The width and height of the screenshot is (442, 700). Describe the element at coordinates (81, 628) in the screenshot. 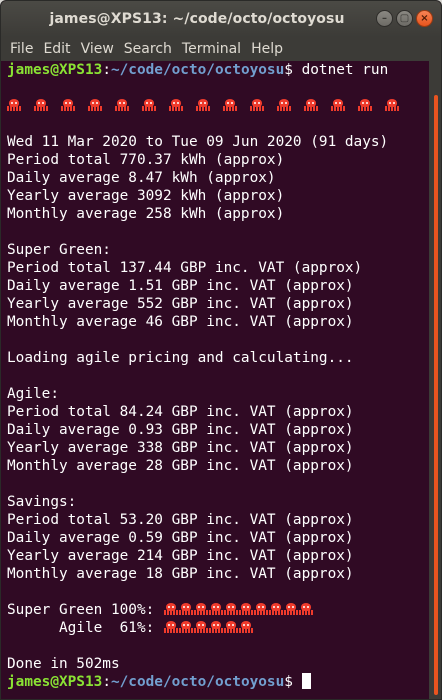

I see `comparison-label: Agile 61%:` at that location.